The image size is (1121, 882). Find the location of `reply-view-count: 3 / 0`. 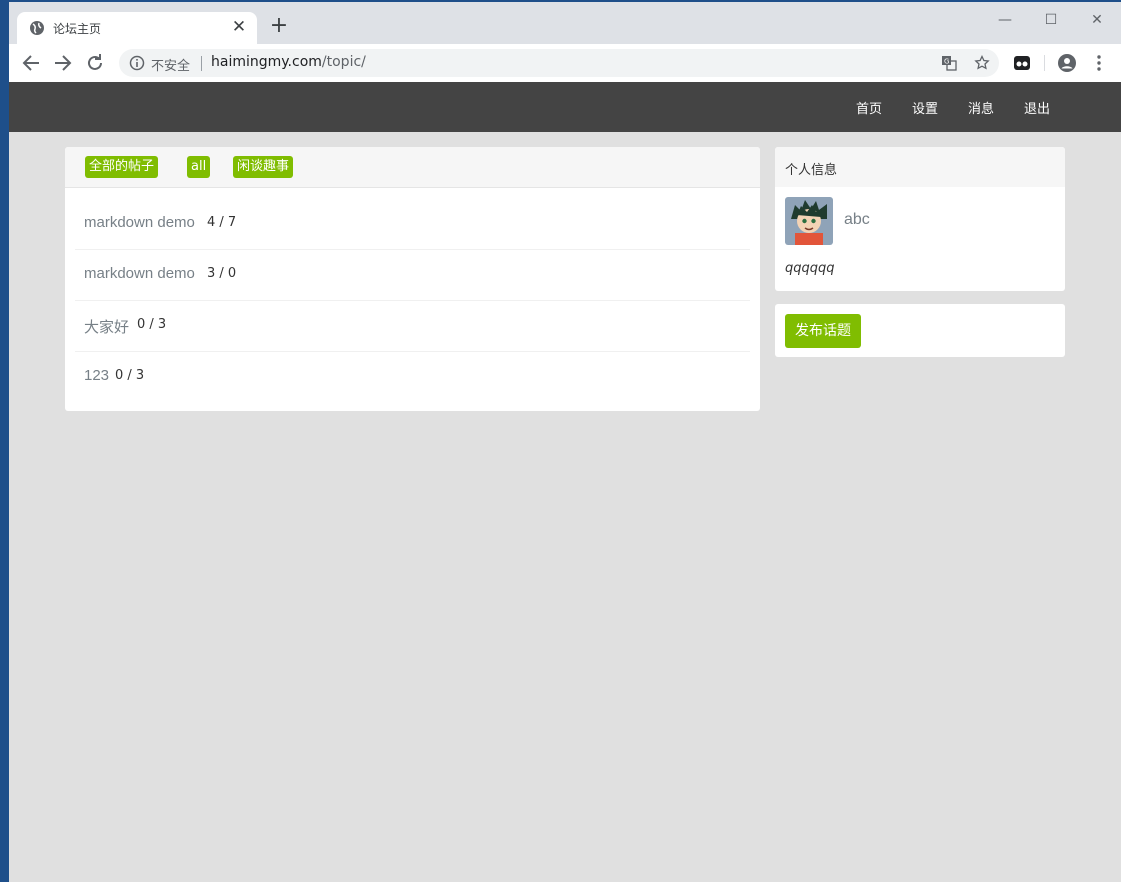

reply-view-count: 3 / 0 is located at coordinates (222, 273).